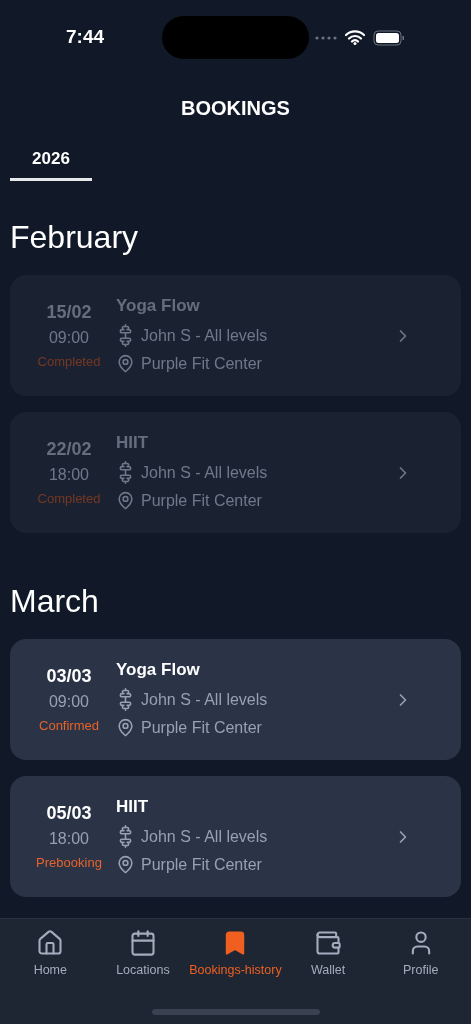 The height and width of the screenshot is (1024, 471). I want to click on booking-status: Confirmed, so click(69, 725).